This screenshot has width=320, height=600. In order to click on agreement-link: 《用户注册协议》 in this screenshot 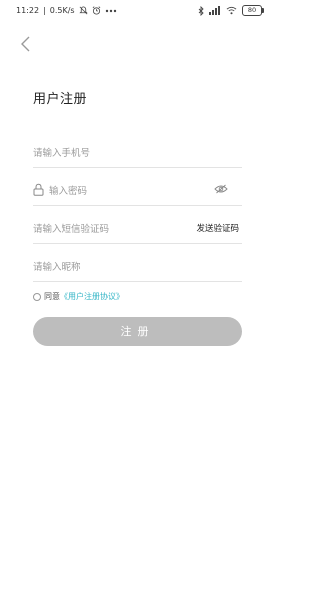, I will do `click(92, 296)`.